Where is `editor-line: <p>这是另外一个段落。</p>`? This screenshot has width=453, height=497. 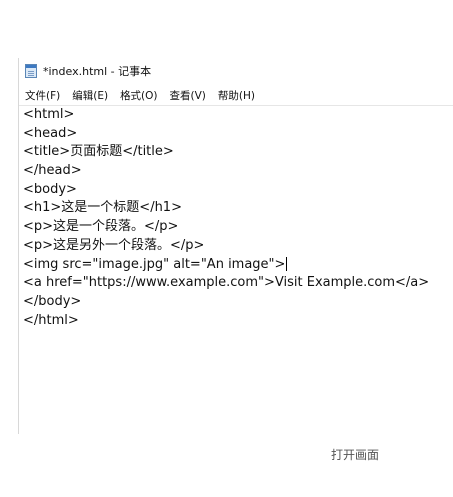
editor-line: <p>这是另外一个段落。</p> is located at coordinates (114, 245).